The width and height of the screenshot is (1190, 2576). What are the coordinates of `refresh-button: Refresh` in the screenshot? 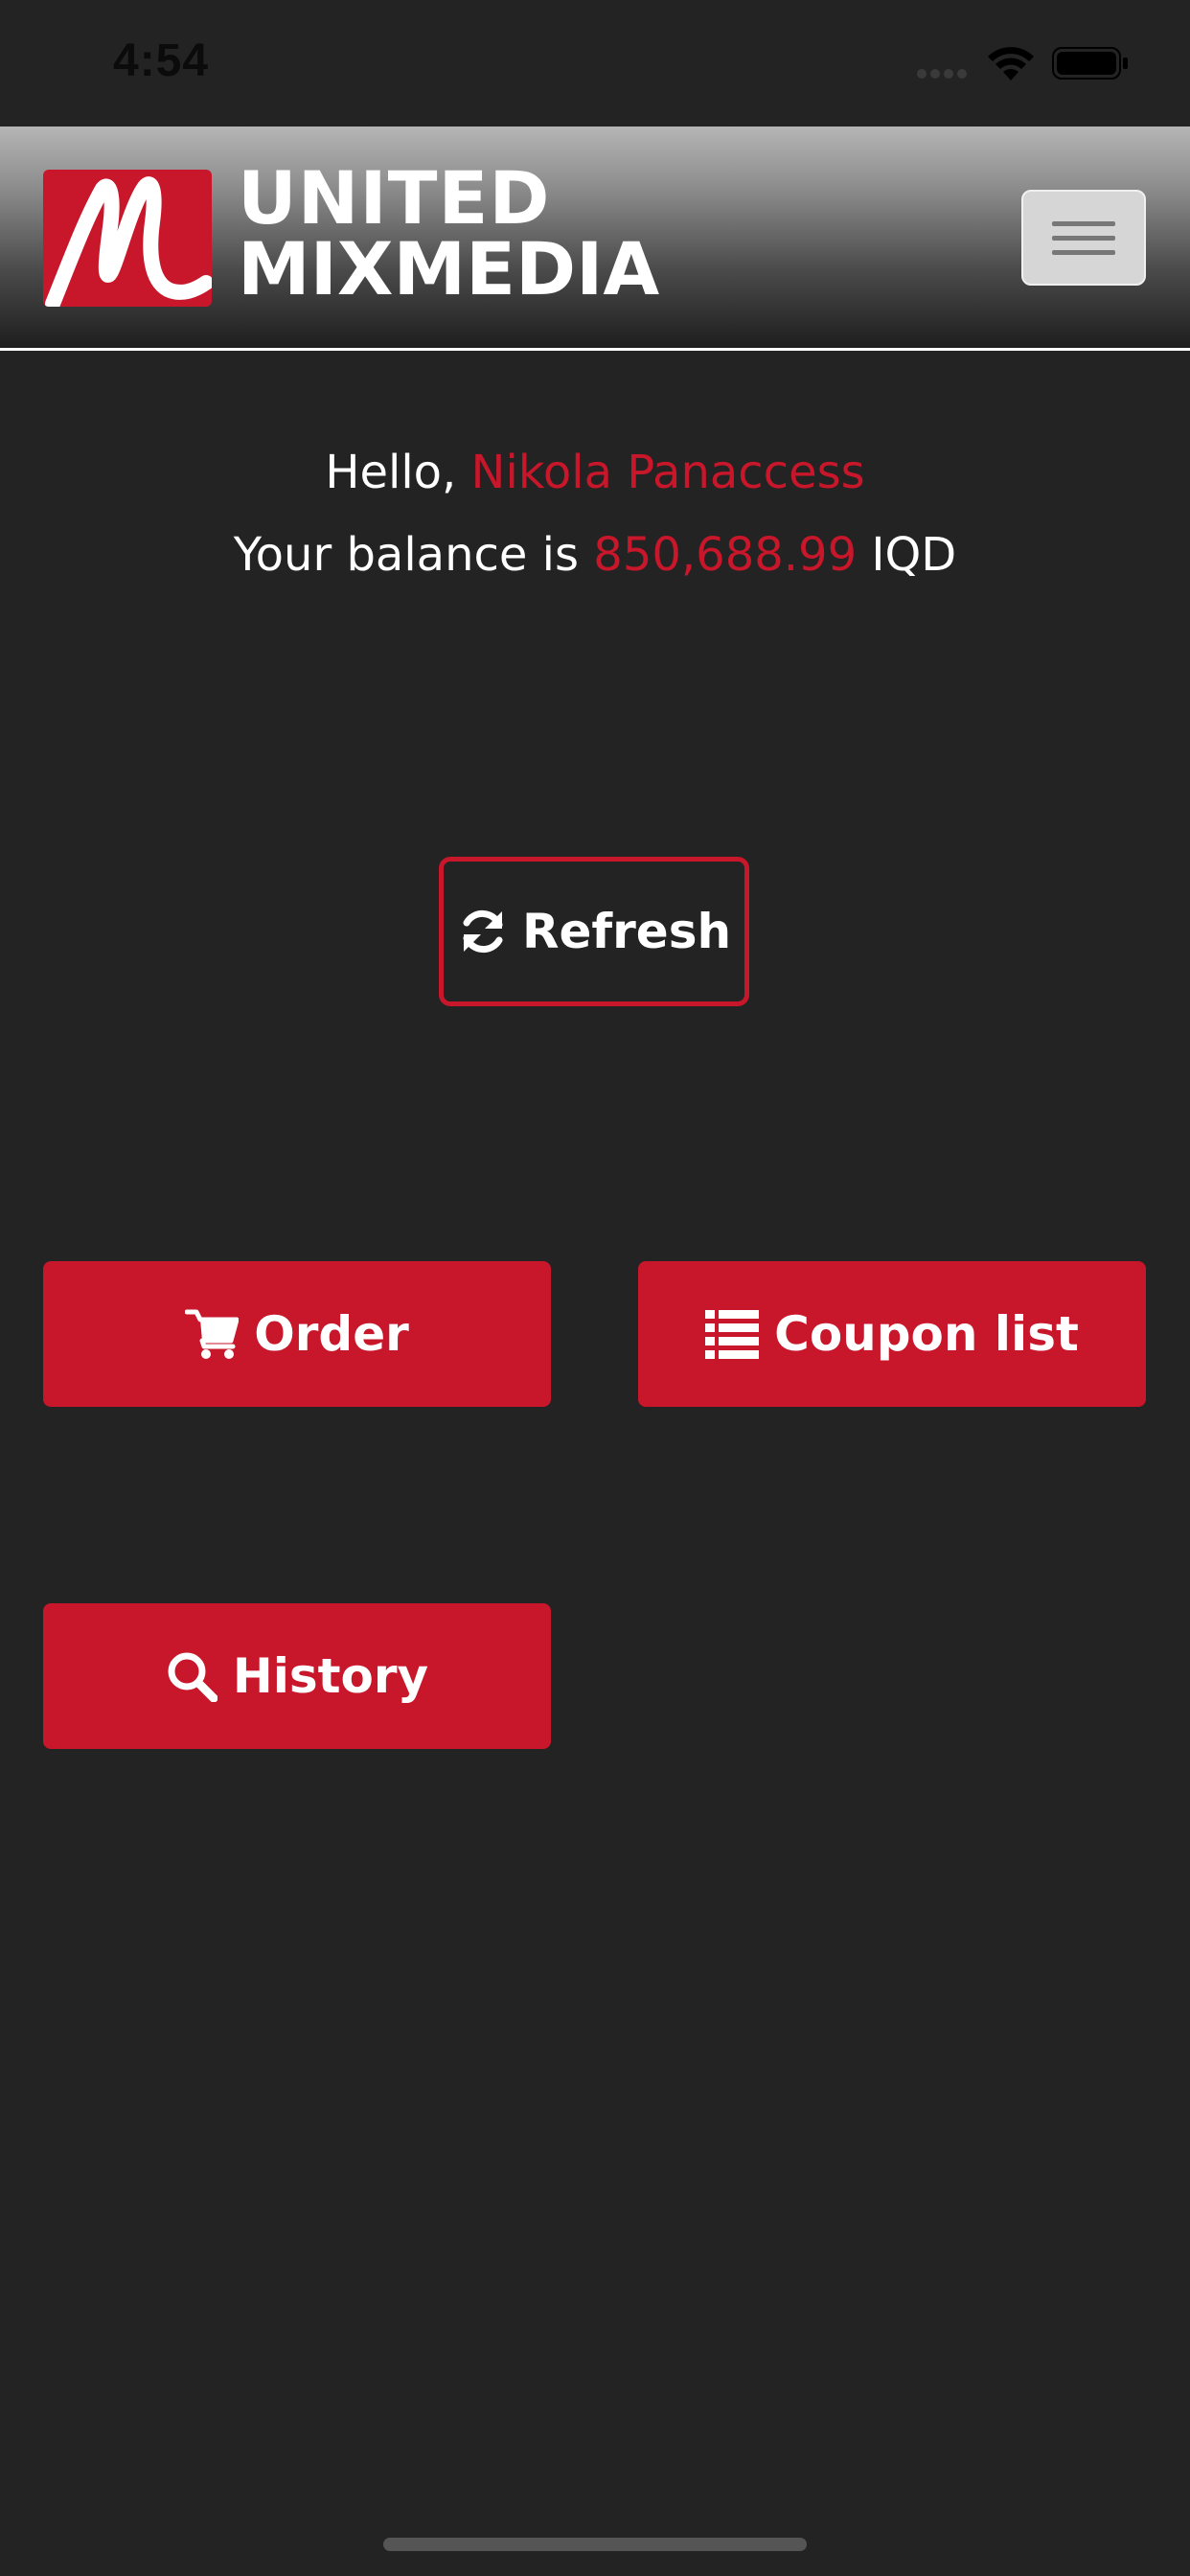 It's located at (594, 931).